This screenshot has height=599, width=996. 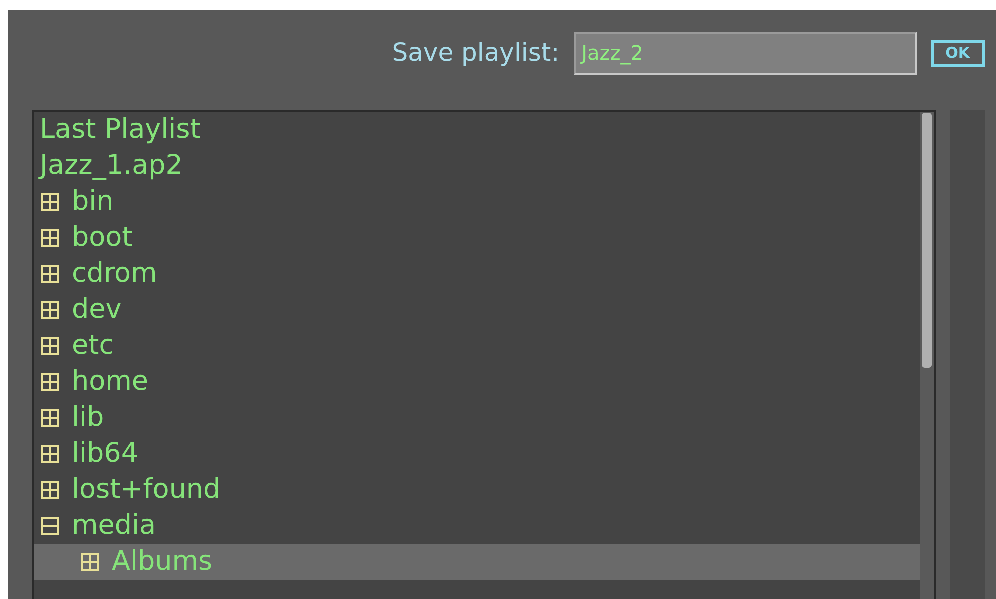 What do you see at coordinates (957, 53) in the screenshot?
I see `ok-button: OK` at bounding box center [957, 53].